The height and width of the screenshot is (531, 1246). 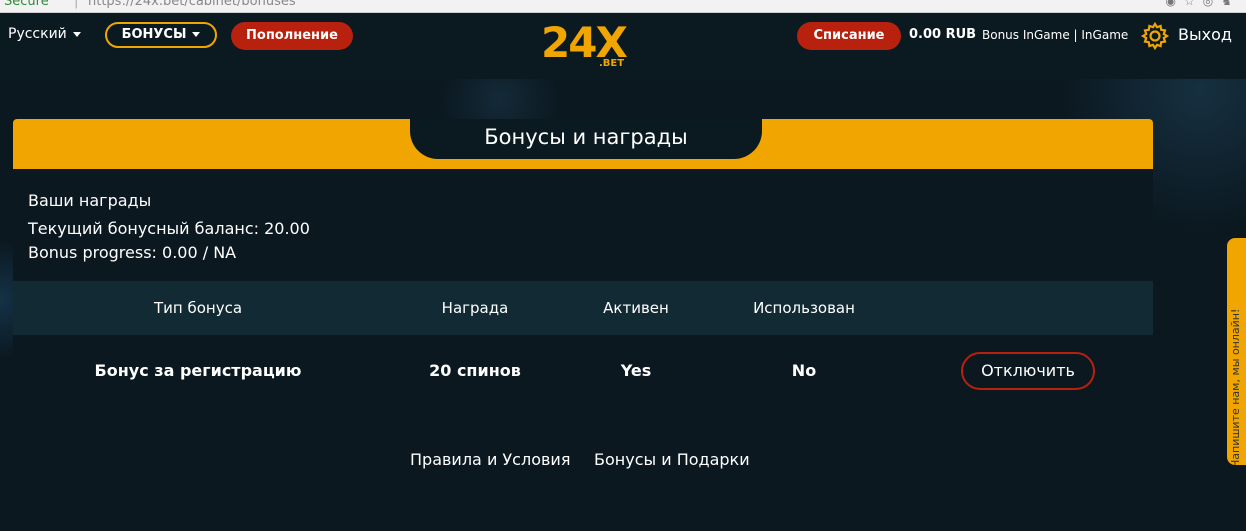 I want to click on ingame-balance-link: Bonus InGame | InGame, so click(x=1055, y=35).